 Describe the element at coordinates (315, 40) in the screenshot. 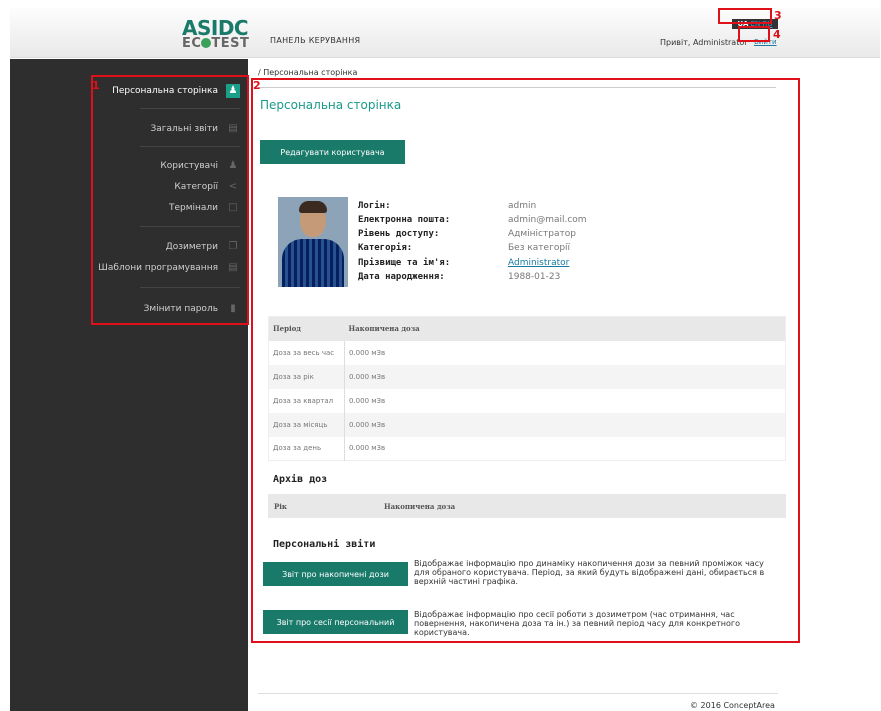

I see `panel-title: ПАНЕЛЬ КЕРУВАННЯ` at that location.